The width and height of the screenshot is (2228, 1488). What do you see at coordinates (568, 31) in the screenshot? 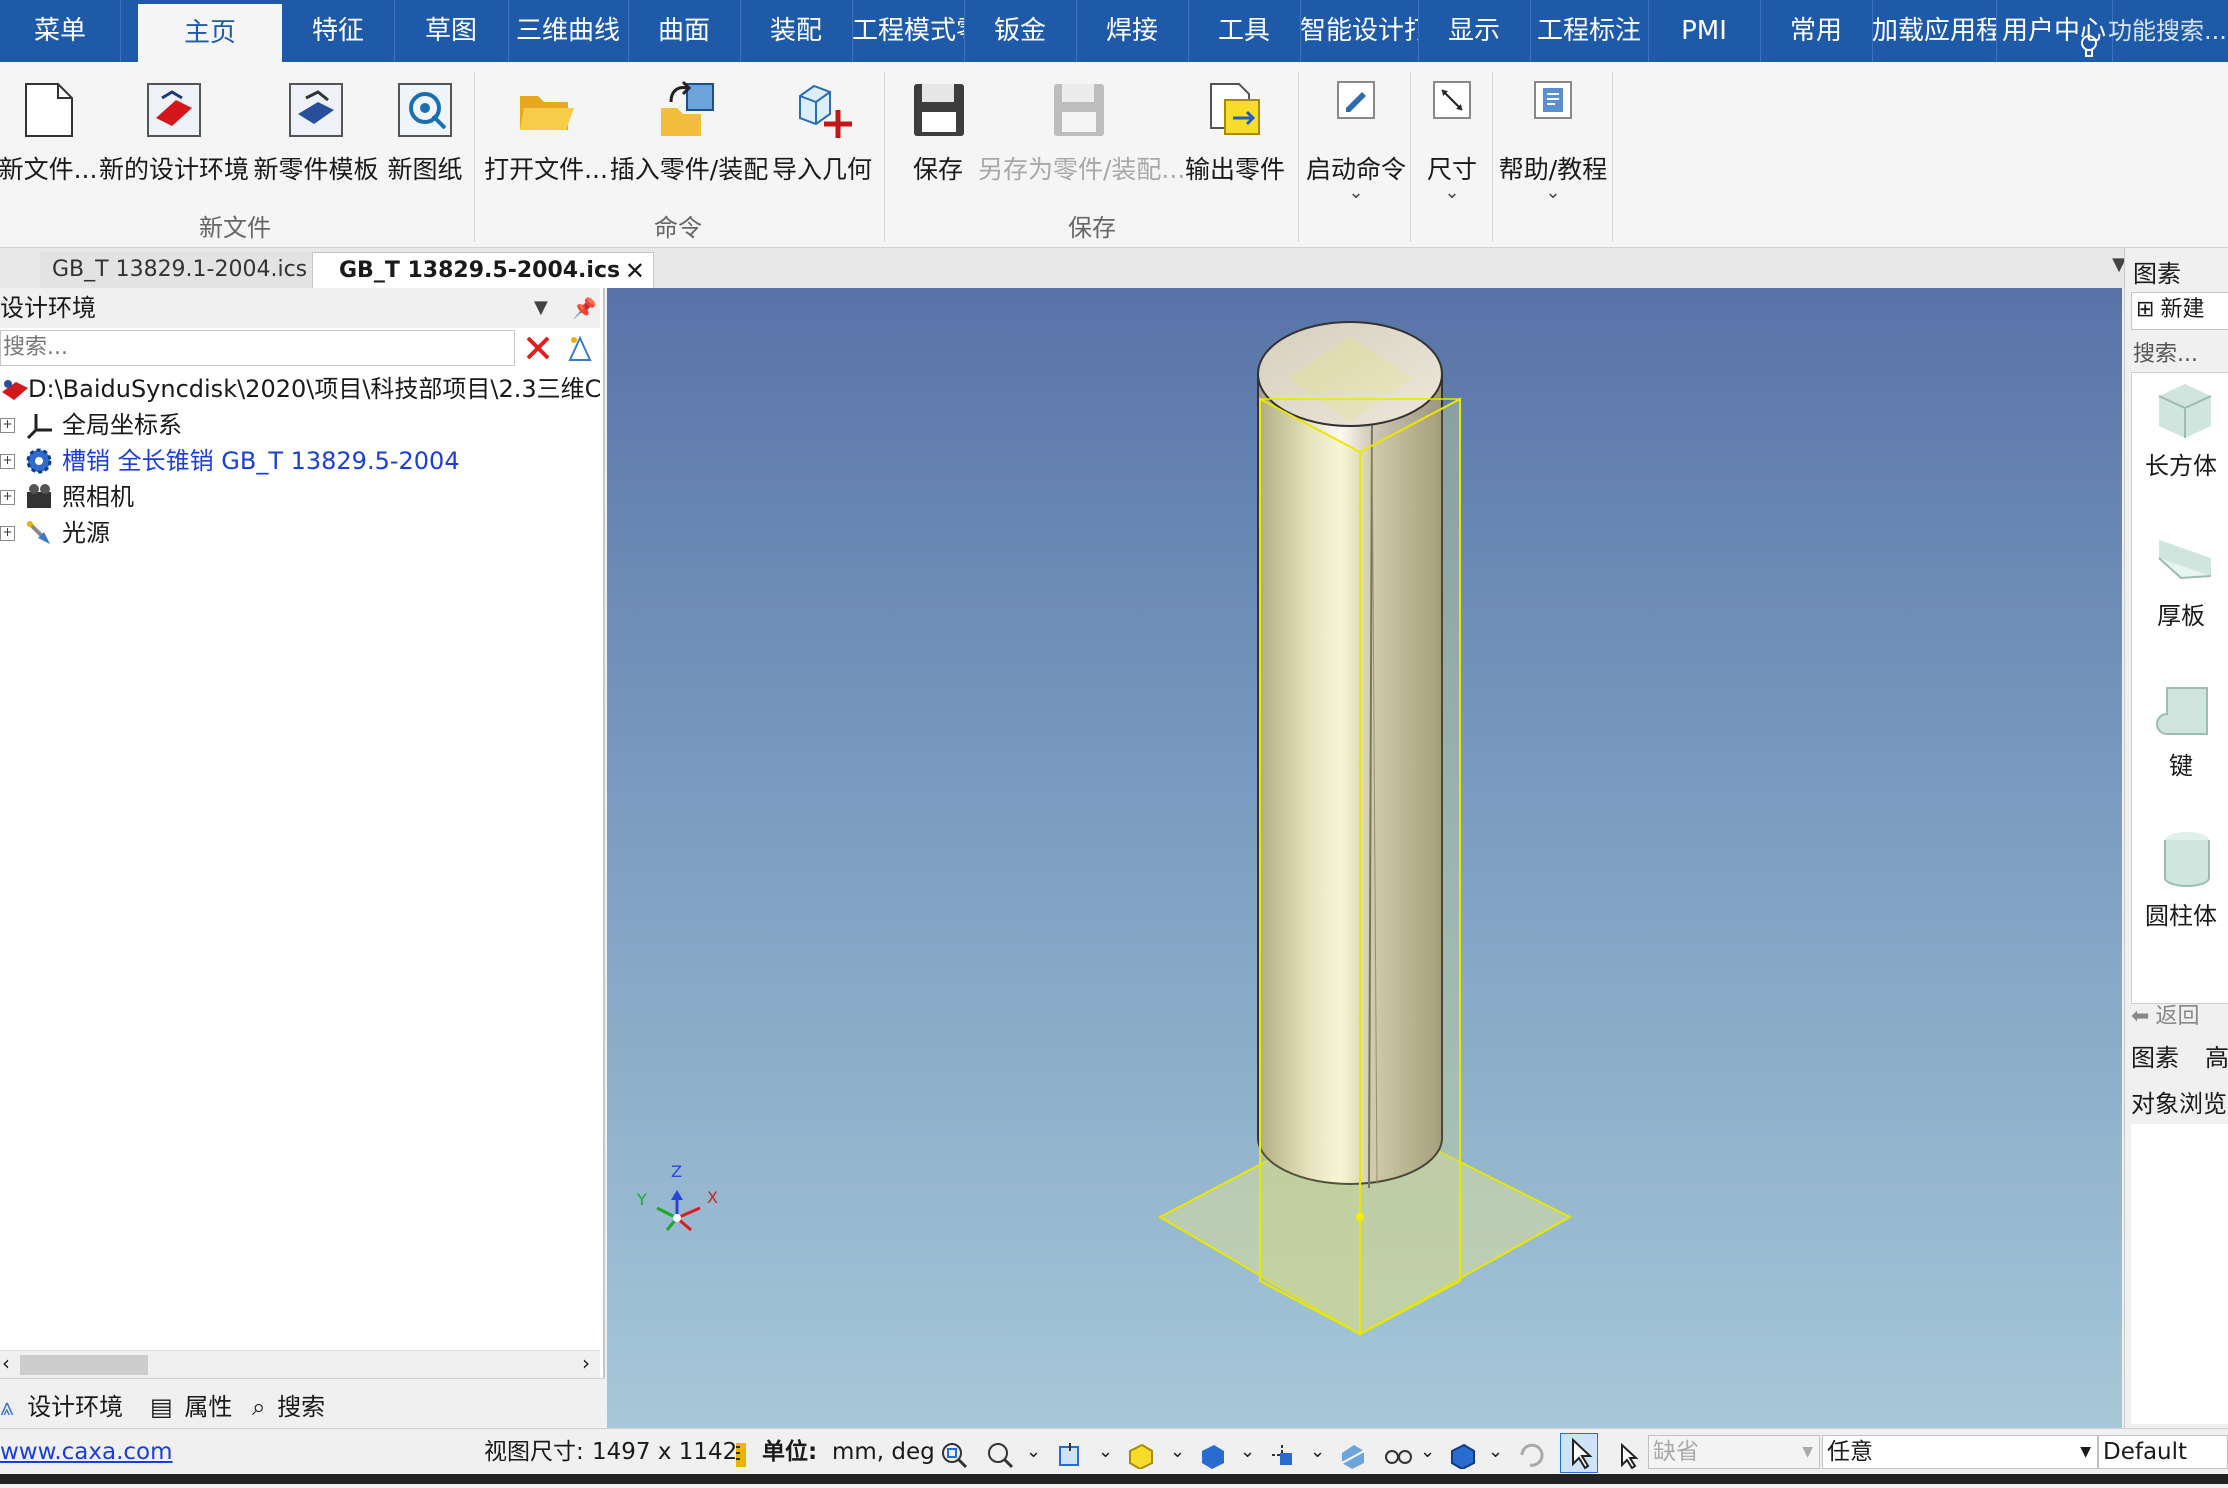
I see `tab-3d-curve: 三维曲线` at bounding box center [568, 31].